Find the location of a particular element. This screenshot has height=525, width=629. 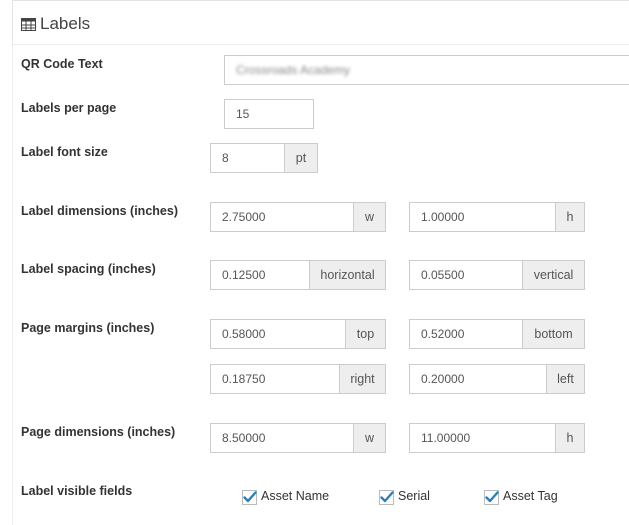

label-spacing-vertical-input: 0.05500 is located at coordinates (466, 275).